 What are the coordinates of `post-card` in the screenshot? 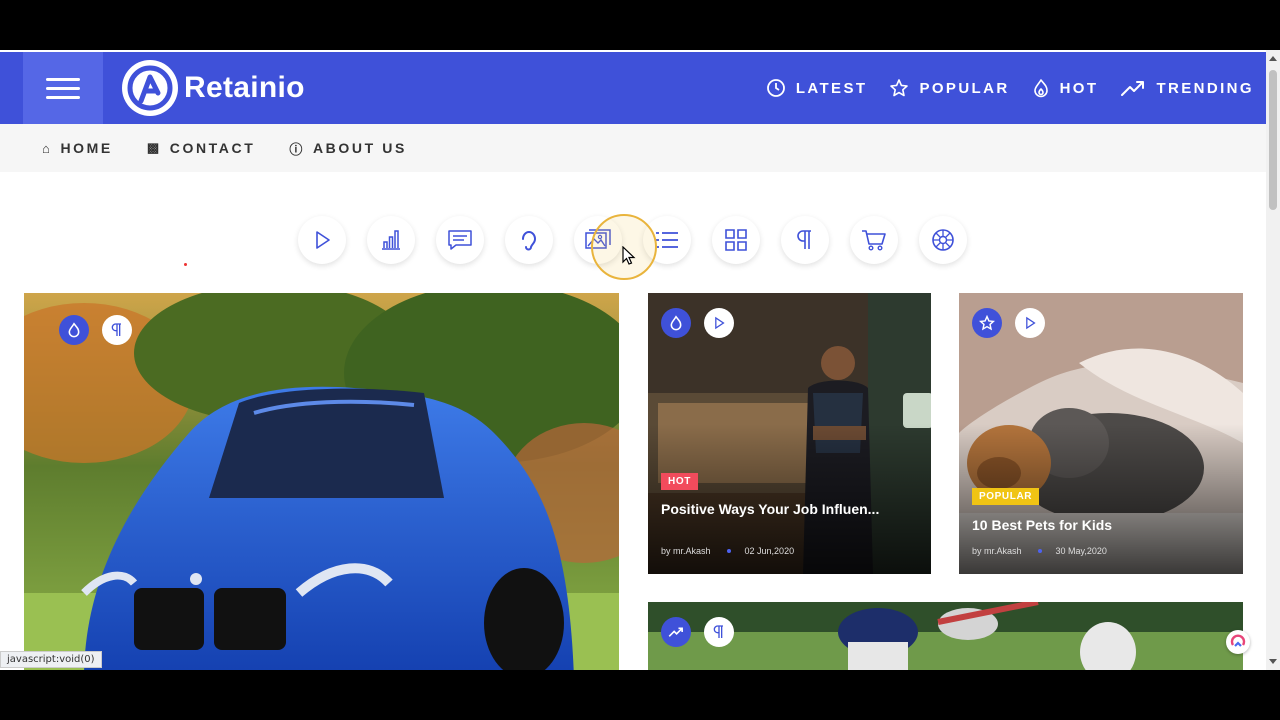 It's located at (945, 636).